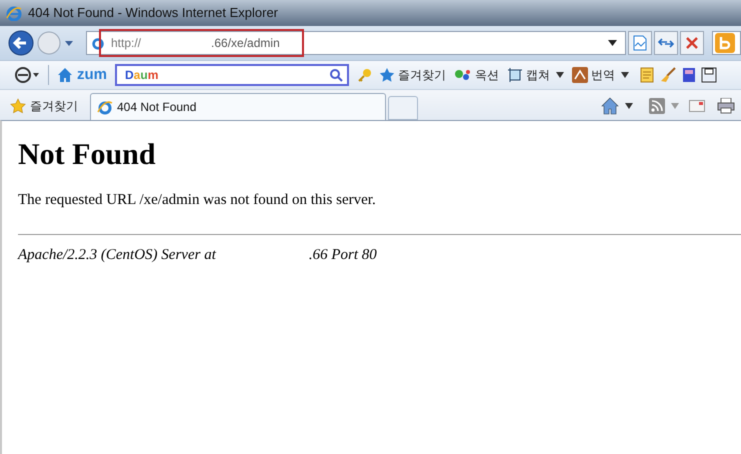  What do you see at coordinates (365, 75) in the screenshot?
I see `key-icon` at bounding box center [365, 75].